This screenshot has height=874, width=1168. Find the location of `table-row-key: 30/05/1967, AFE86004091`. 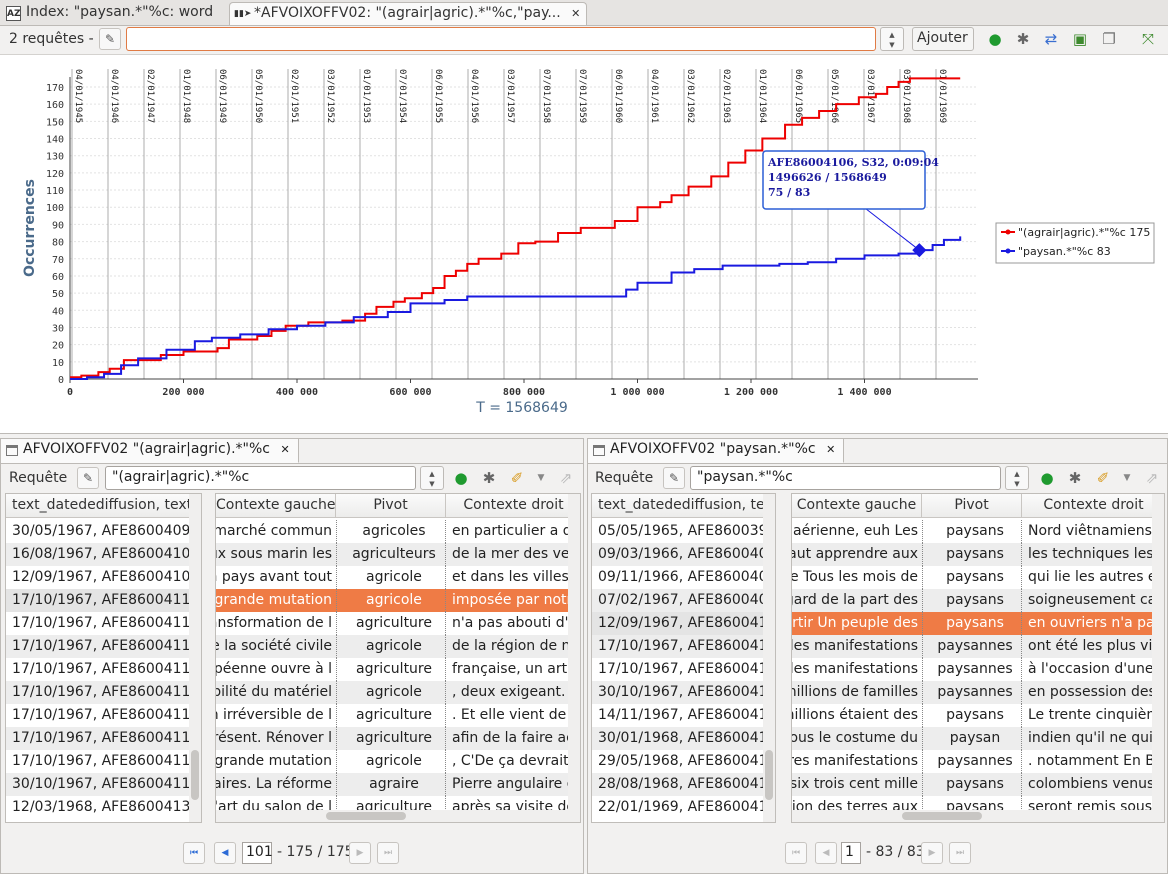

table-row-key: 30/05/1967, AFE86004091 is located at coordinates (106, 531).